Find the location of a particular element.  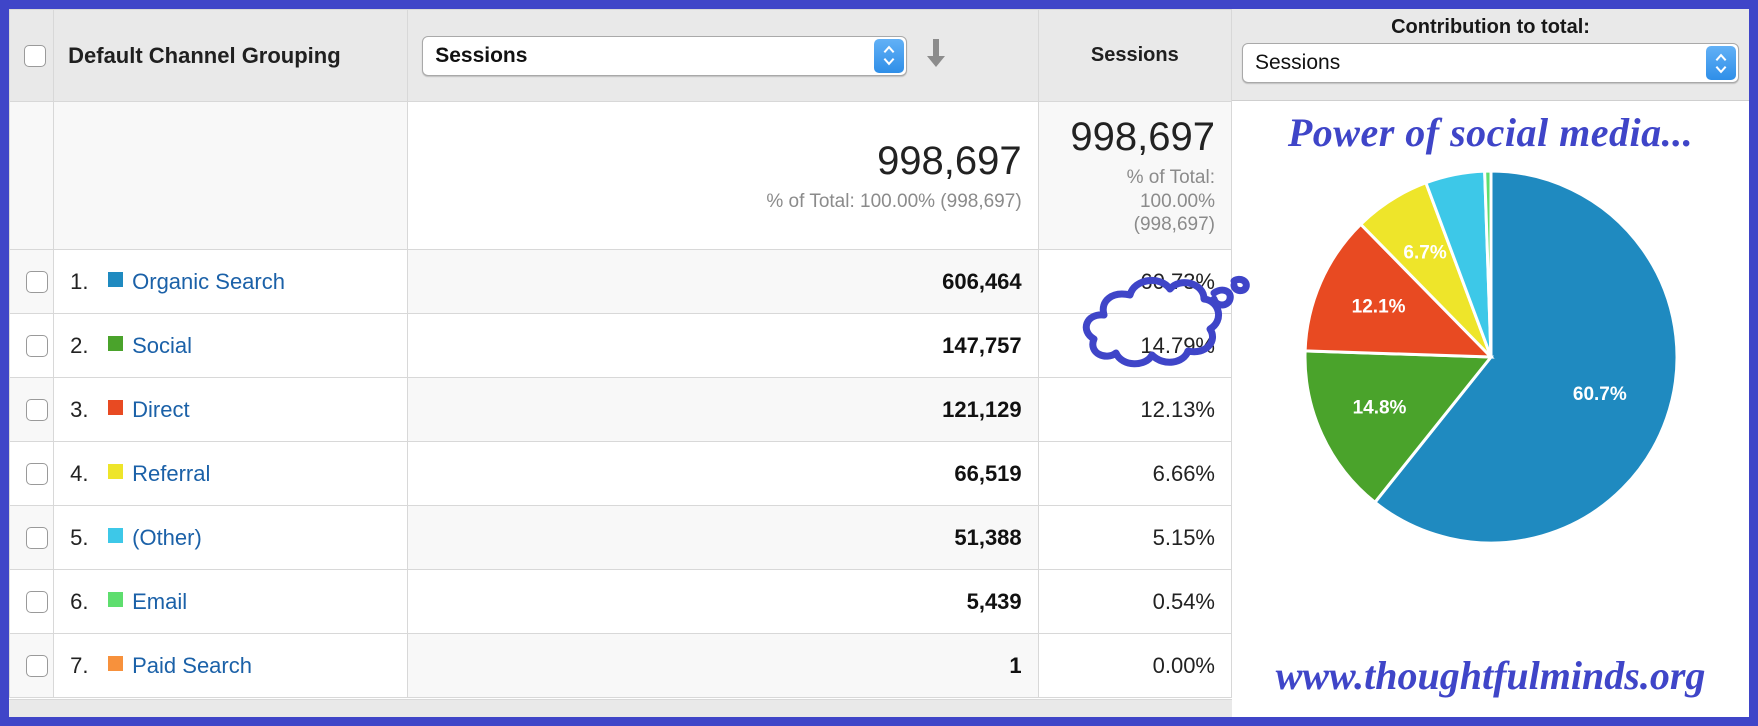

row-percent-value: 60.73% is located at coordinates (1135, 281).